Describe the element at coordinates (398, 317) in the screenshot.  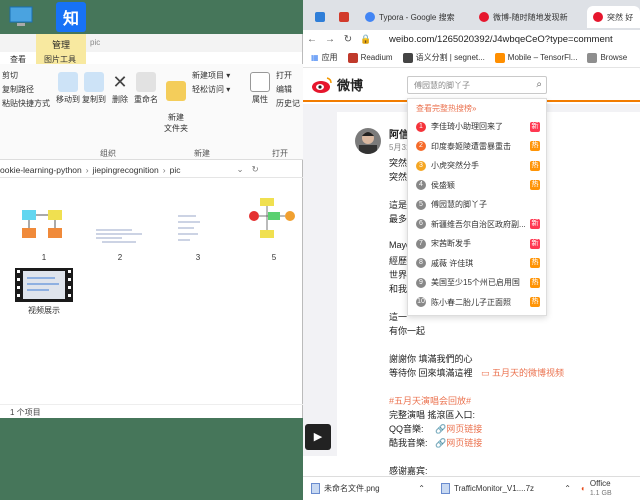
I see `post-text-line: 這一` at that location.